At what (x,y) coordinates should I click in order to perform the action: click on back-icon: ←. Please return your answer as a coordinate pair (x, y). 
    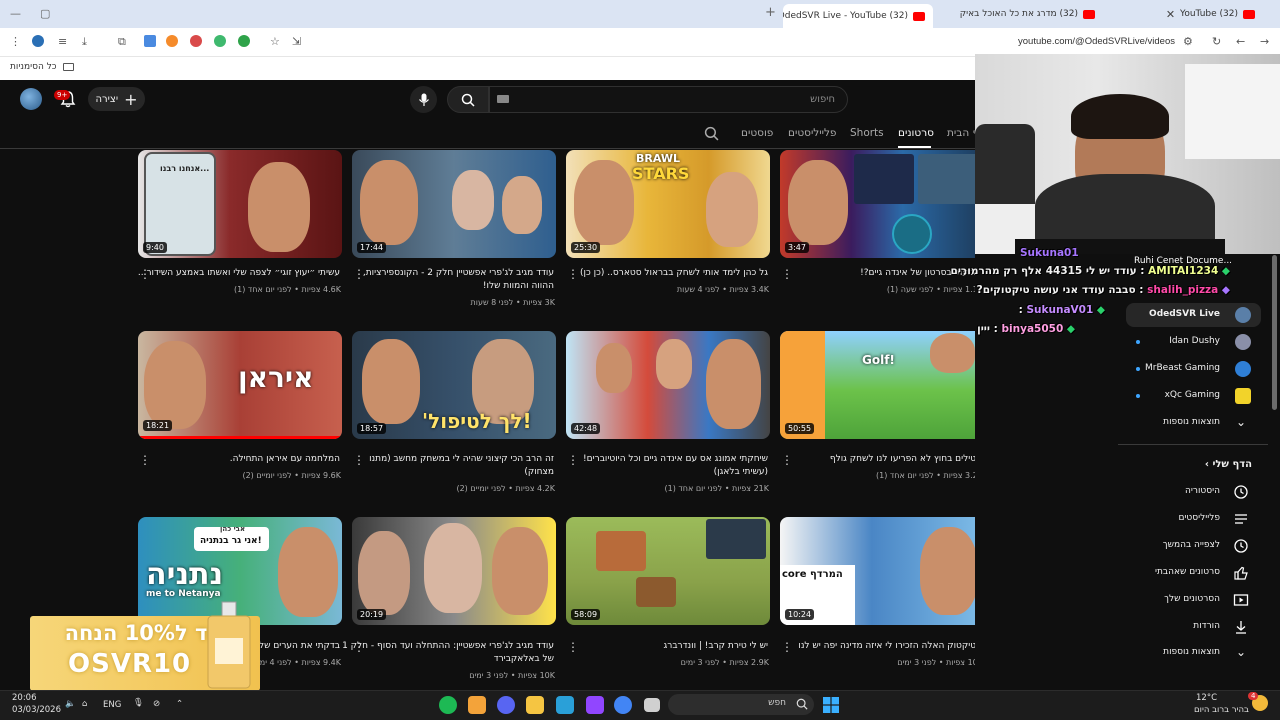
    Looking at the image, I should click on (1240, 41).